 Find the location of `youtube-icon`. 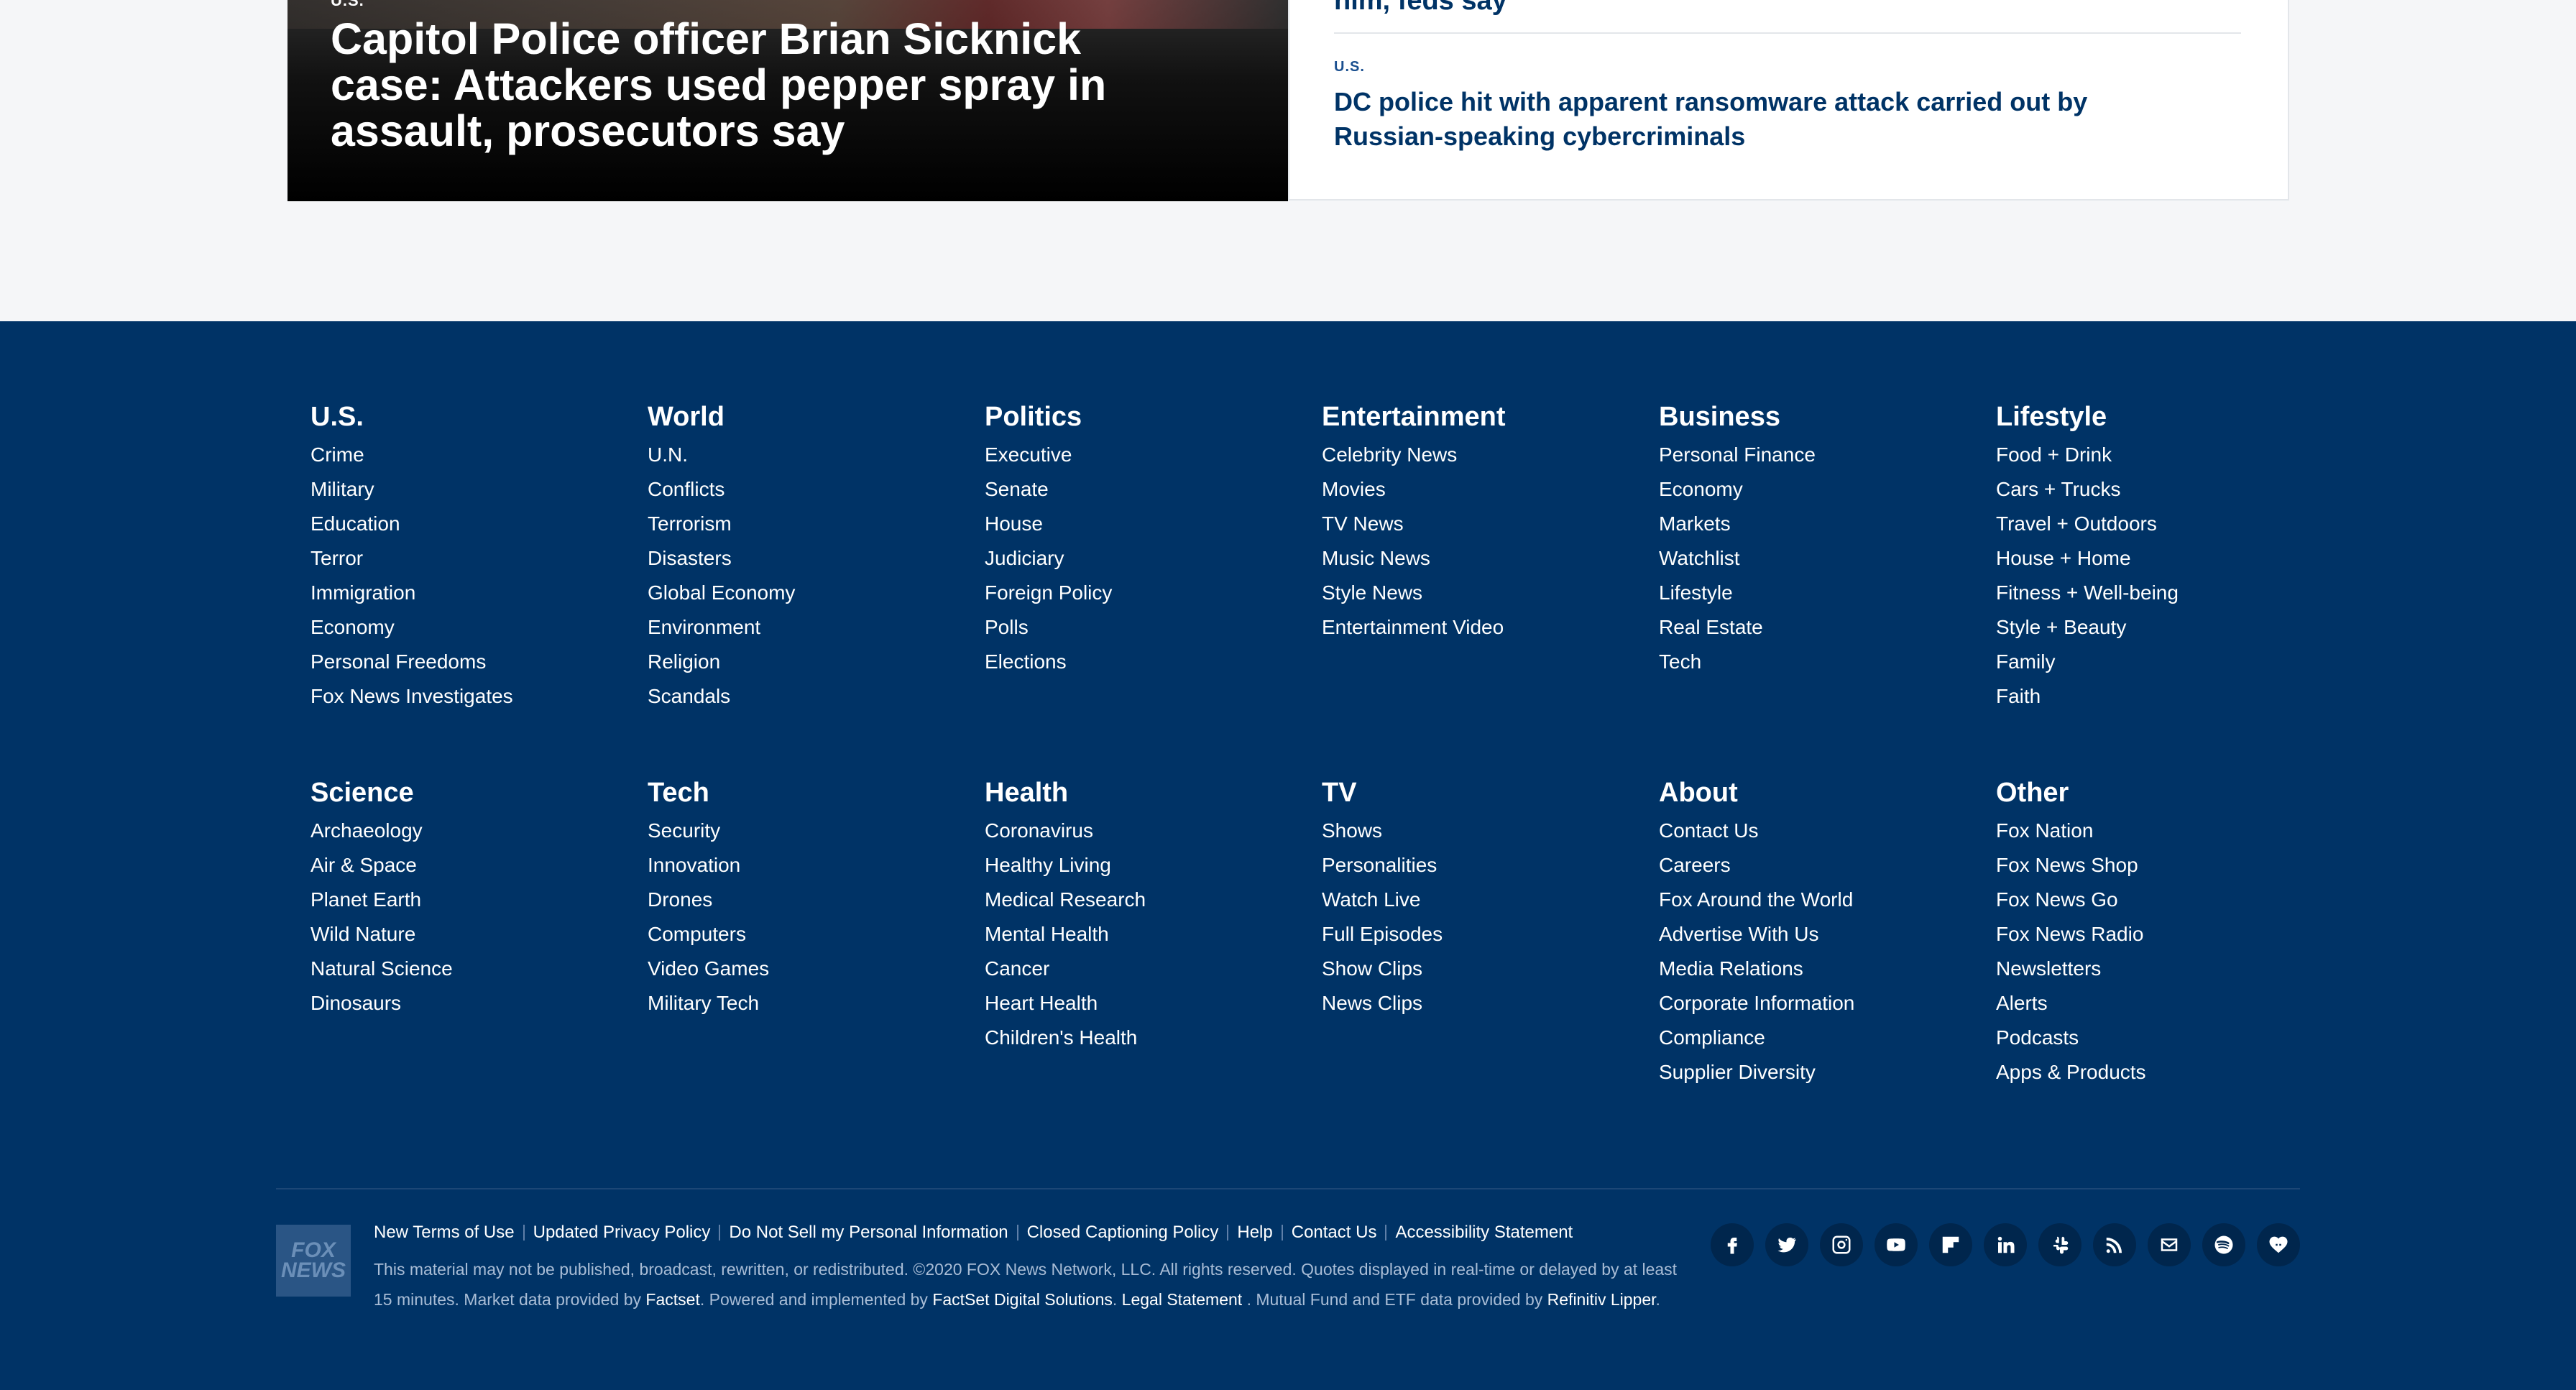

youtube-icon is located at coordinates (1896, 1244).